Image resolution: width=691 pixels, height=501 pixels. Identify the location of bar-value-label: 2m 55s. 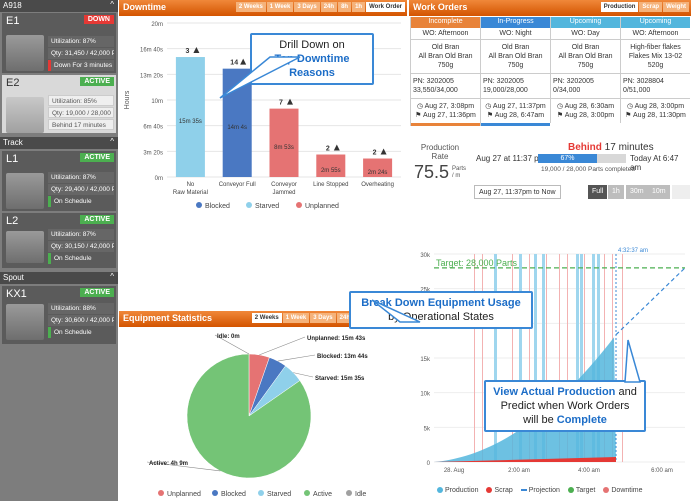
(331, 171).